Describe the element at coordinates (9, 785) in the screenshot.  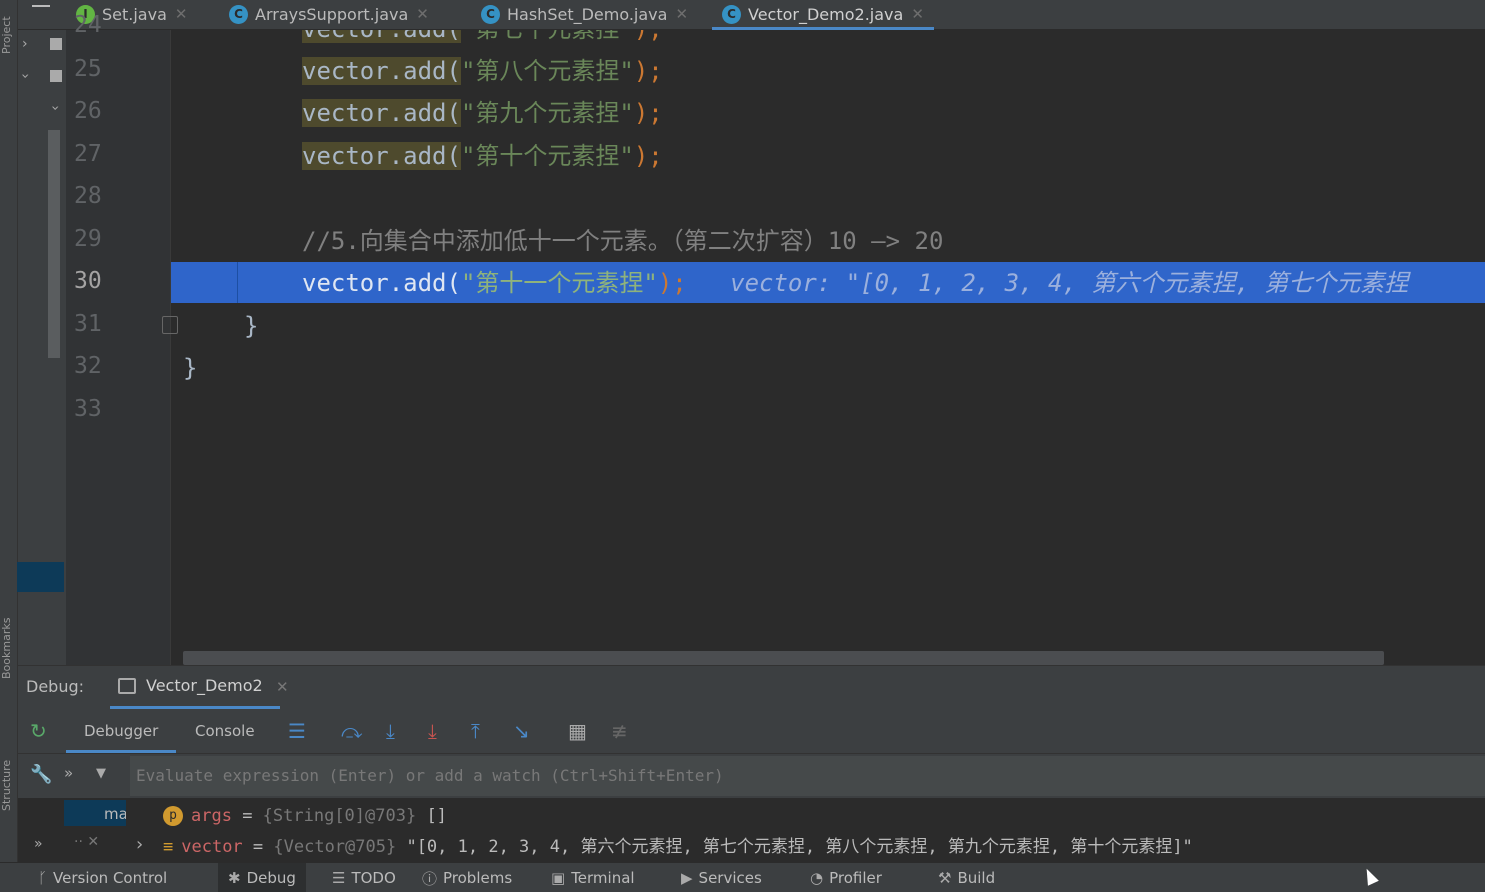
I see `structure-tool-tab: Structure` at that location.